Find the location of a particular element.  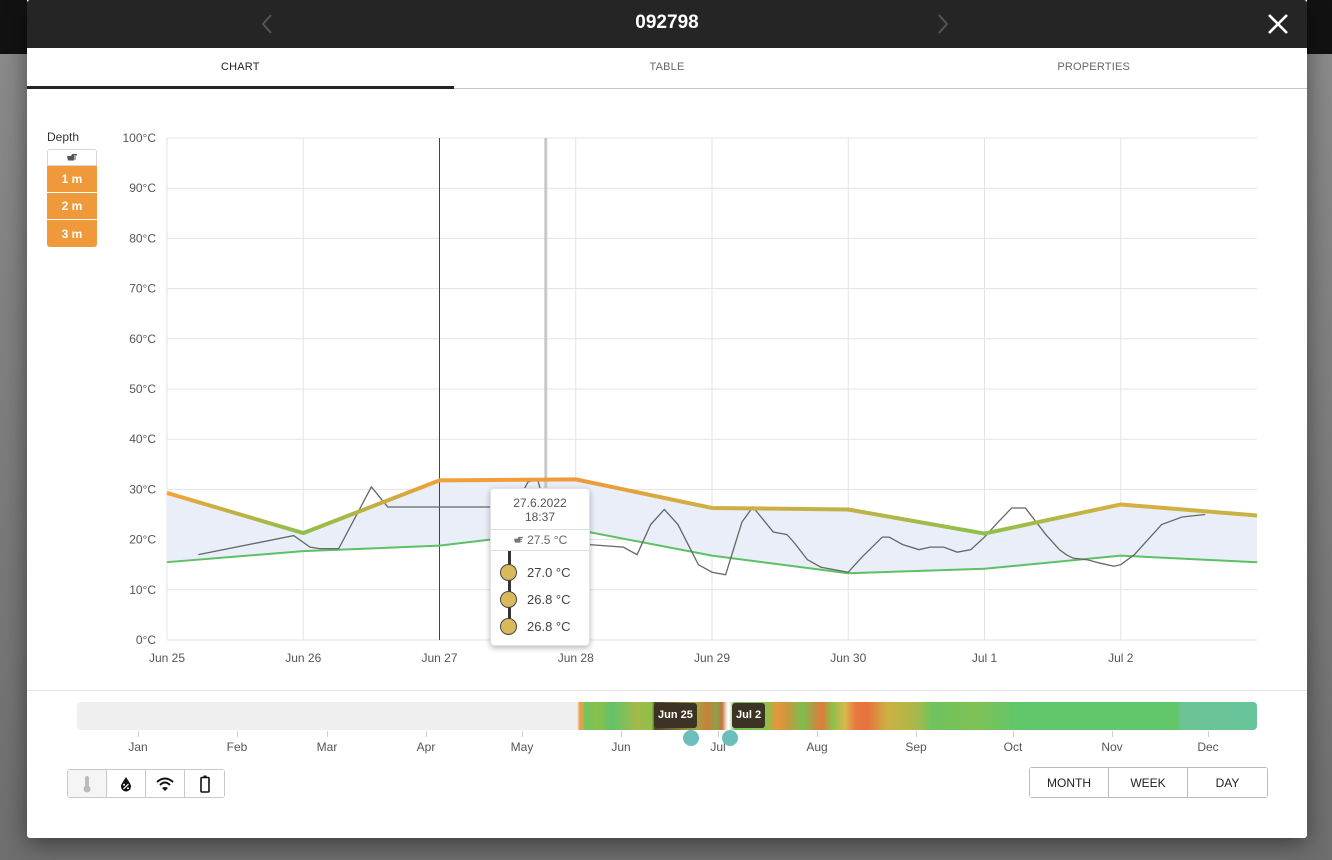

x-tick-label: Jul 2 is located at coordinates (1121, 658).